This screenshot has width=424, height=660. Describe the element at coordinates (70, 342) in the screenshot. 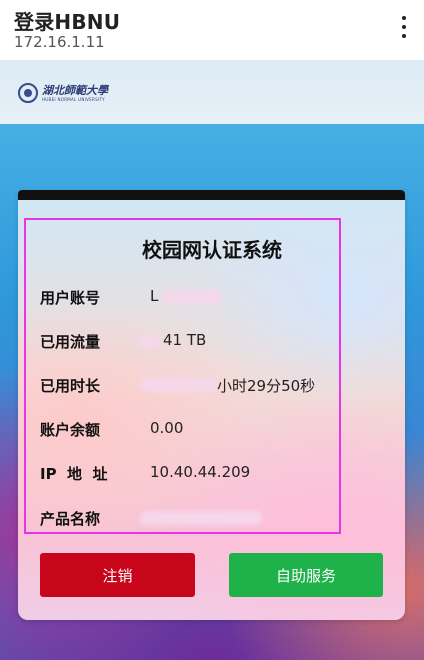

I see `label-traffic: 已用流量` at that location.